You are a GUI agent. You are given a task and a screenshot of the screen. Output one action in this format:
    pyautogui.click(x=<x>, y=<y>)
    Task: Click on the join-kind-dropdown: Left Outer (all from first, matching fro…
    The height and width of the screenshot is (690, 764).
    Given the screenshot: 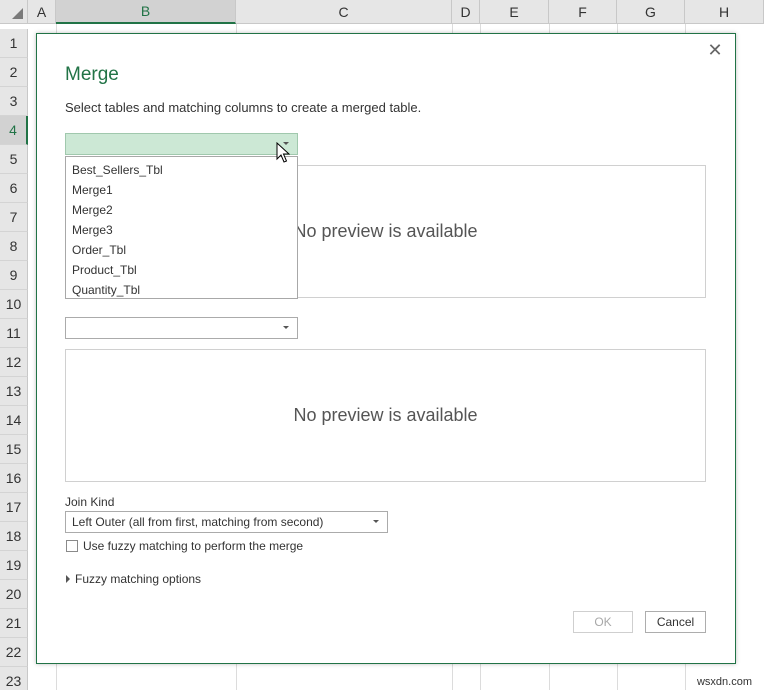 What is the action you would take?
    pyautogui.click(x=226, y=522)
    